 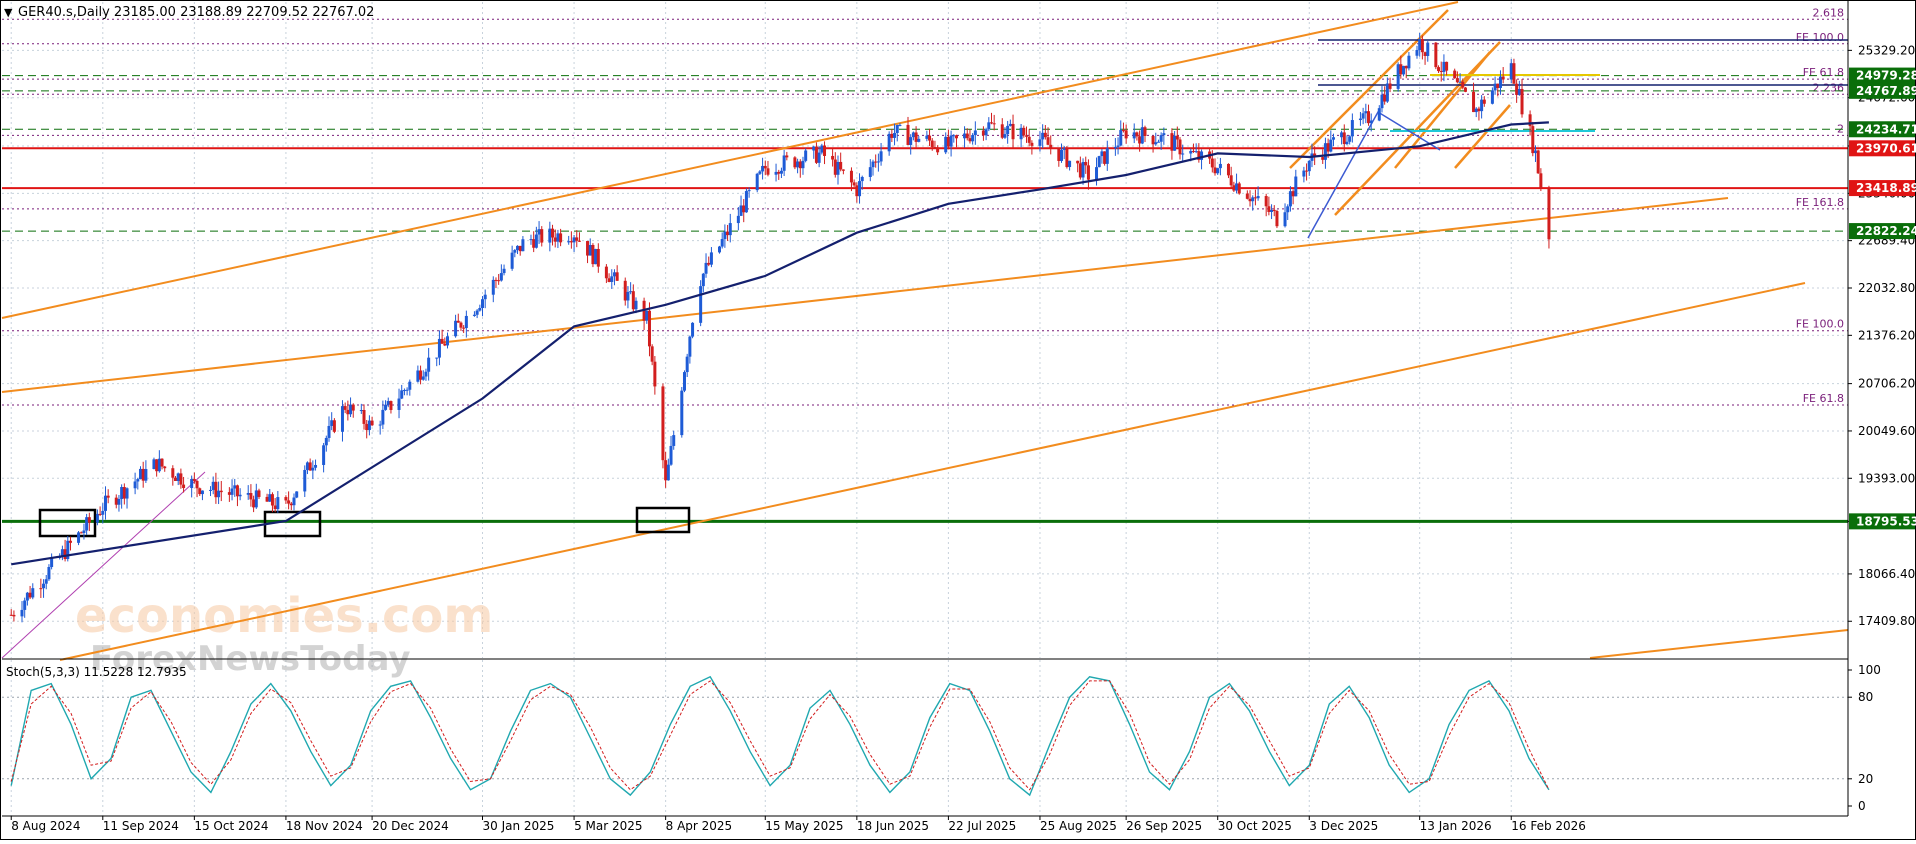 I want to click on x-tick-label: 3 Dec 2025, so click(x=1343, y=826).